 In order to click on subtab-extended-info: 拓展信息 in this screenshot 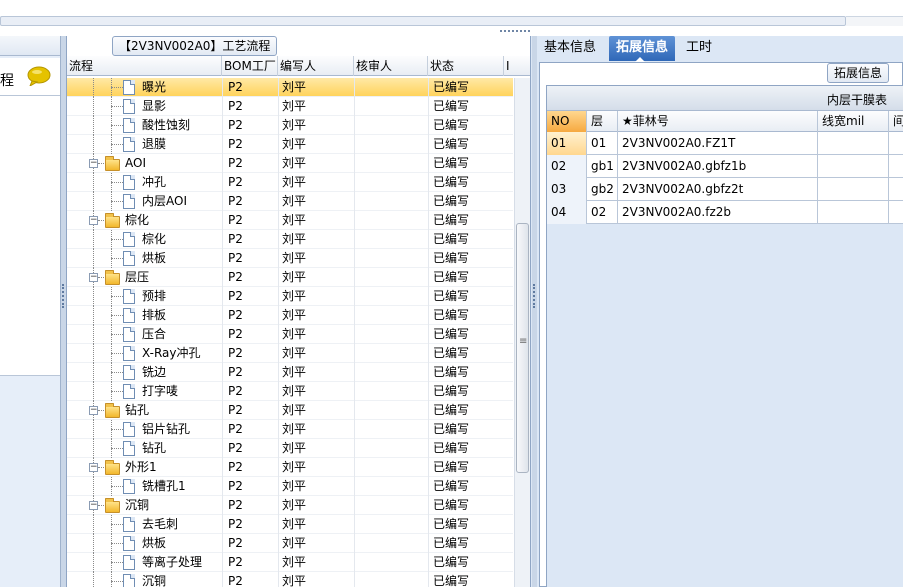, I will do `click(858, 73)`.